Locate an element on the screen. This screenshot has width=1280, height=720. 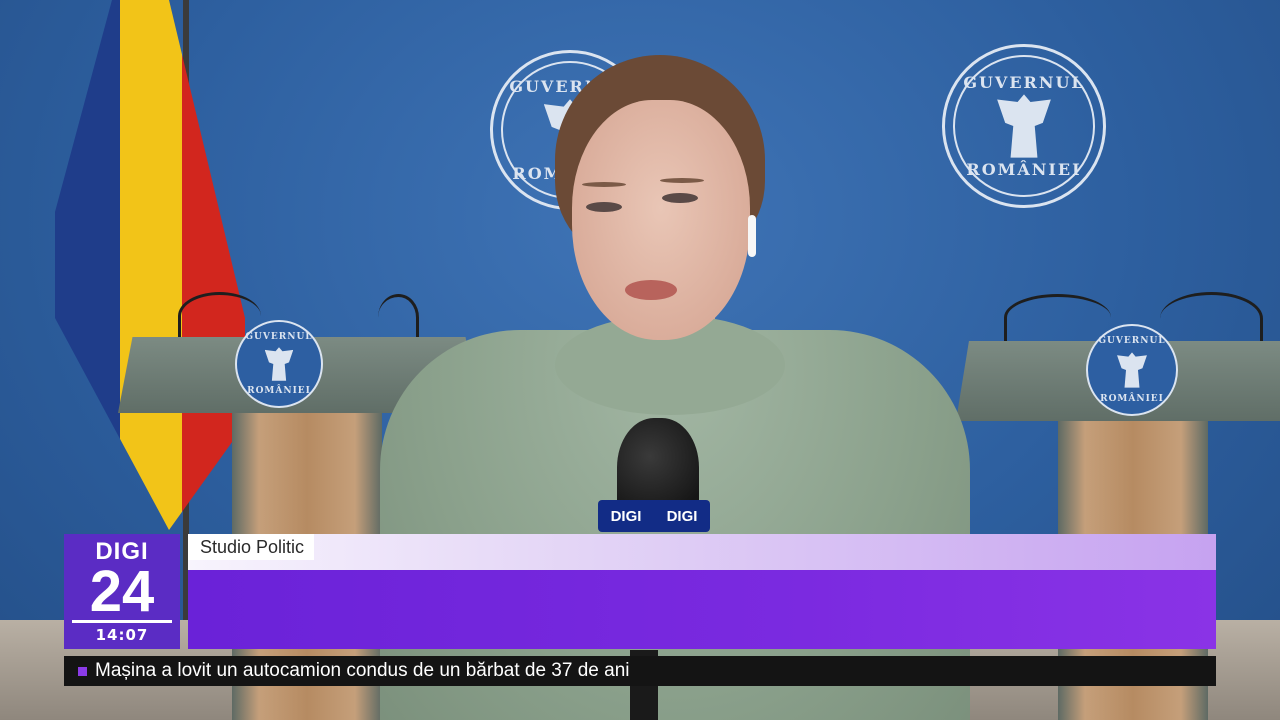
microphone-flag: DIGI DIGI is located at coordinates (654, 516).